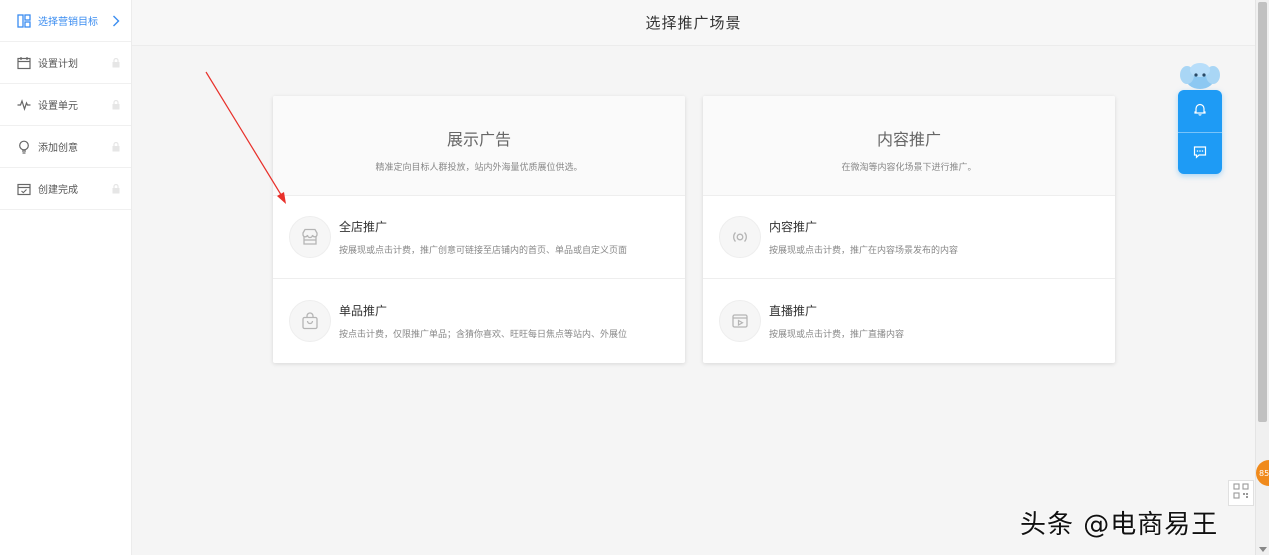 Image resolution: width=1269 pixels, height=555 pixels. I want to click on bell-icon, so click(1200, 110).